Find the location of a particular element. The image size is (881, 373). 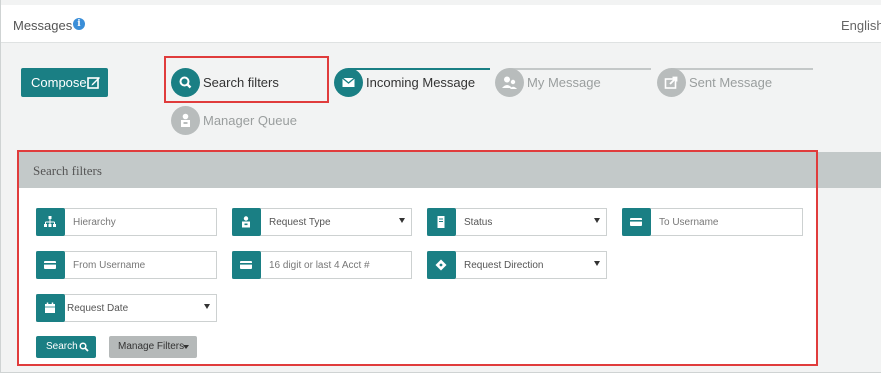

edit-icon is located at coordinates (93, 83).